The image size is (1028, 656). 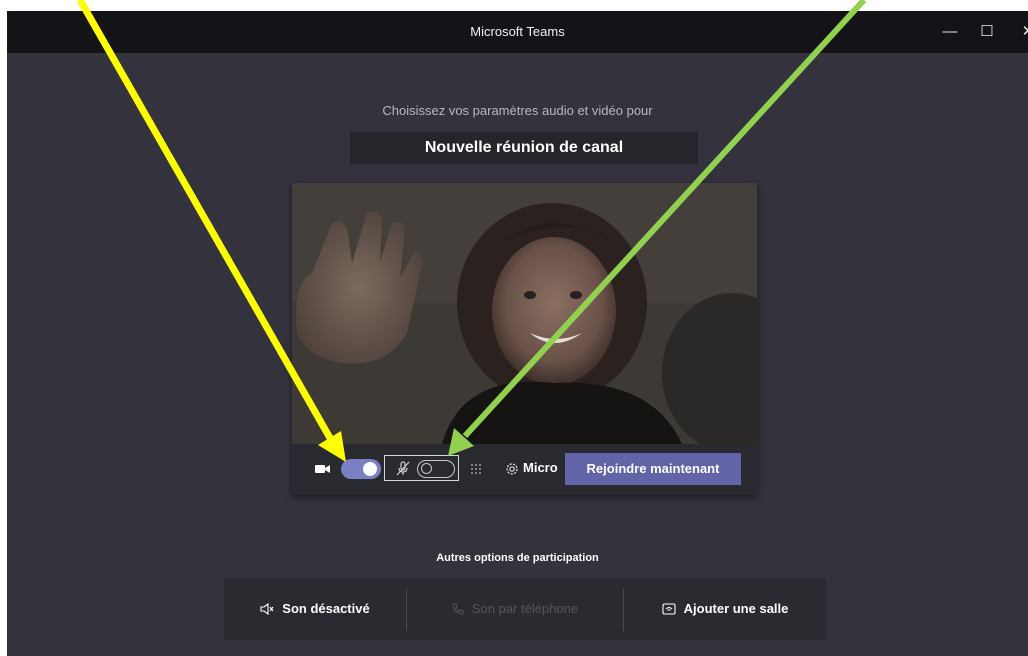 I want to click on add-room-option: Ajouter une salle, so click(x=725, y=609).